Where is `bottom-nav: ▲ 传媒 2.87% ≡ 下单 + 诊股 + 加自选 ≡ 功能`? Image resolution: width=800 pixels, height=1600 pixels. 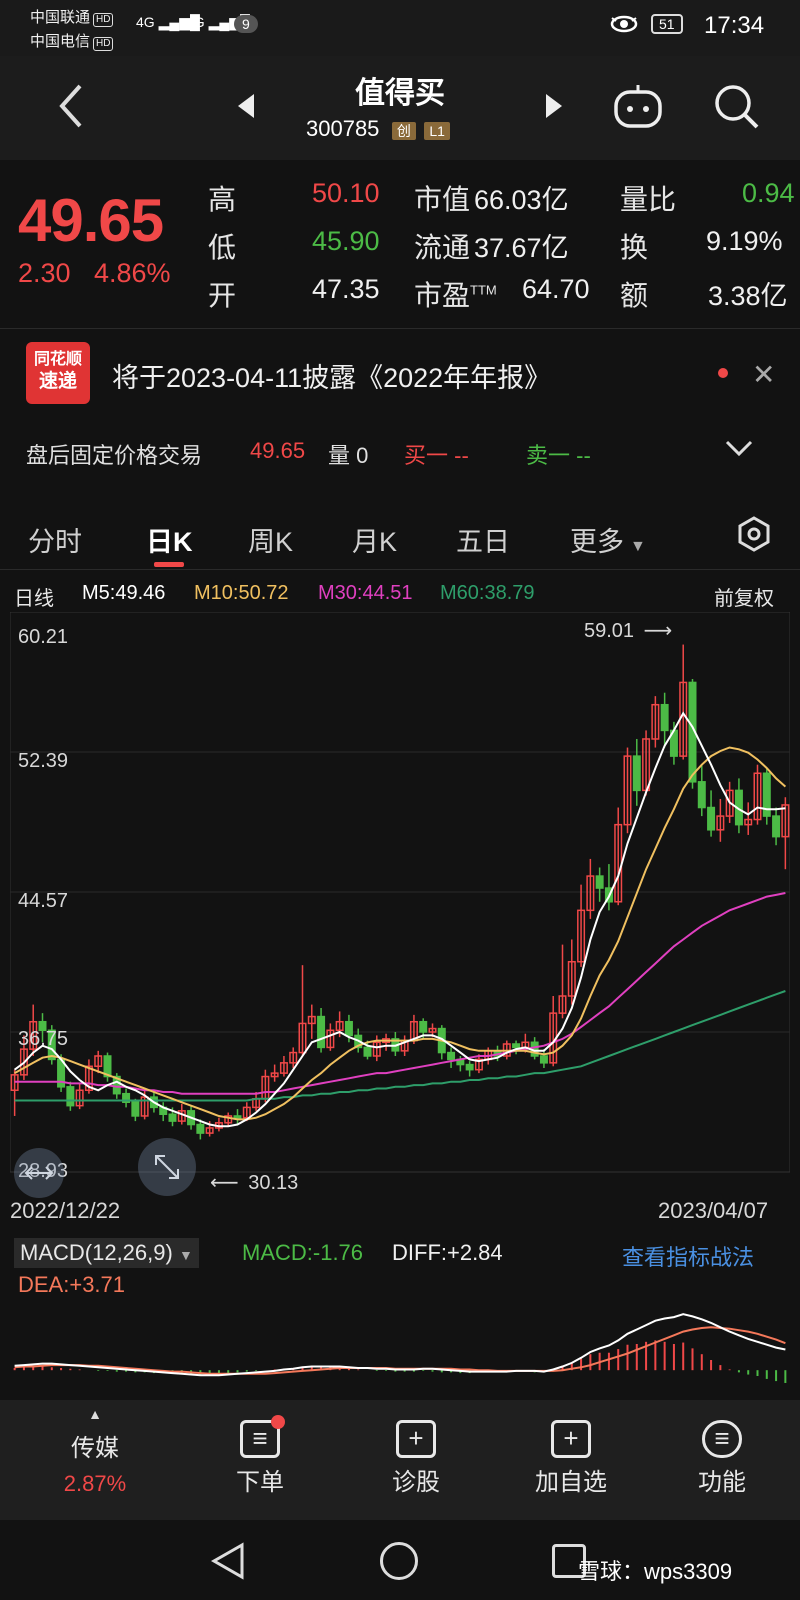
bottom-nav: ▲ 传媒 2.87% ≡ 下单 + 诊股 + 加自选 ≡ 功能 is located at coordinates (400, 1460).